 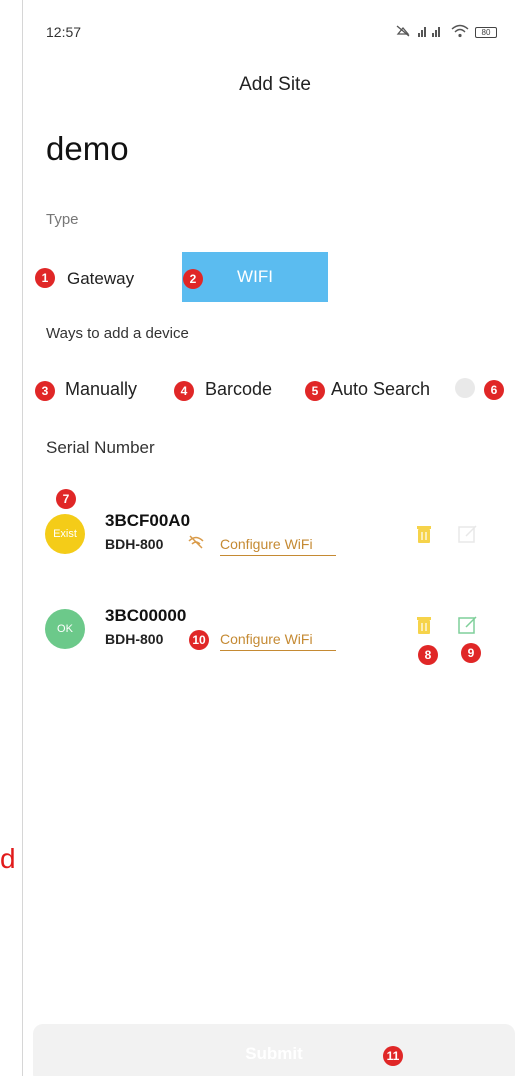 I want to click on type-option-wifi-label: WIFI, so click(x=255, y=276).